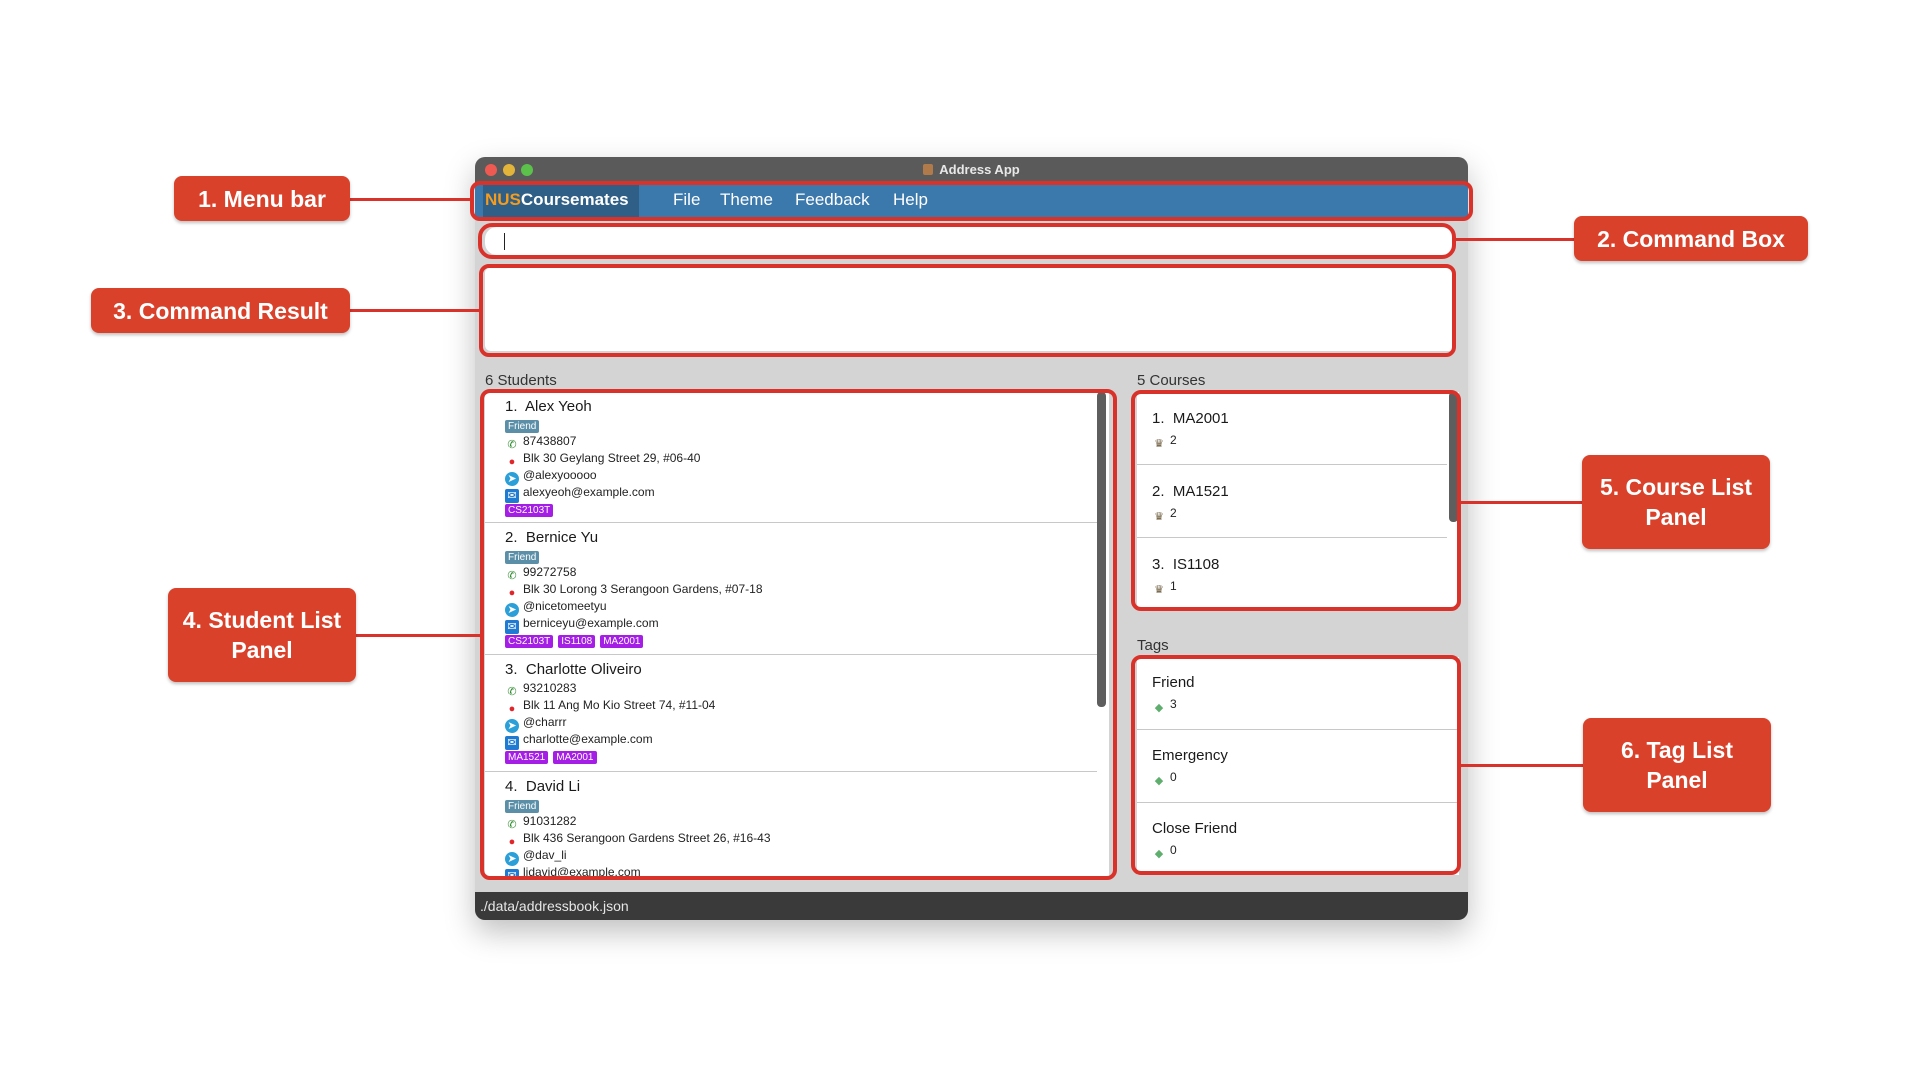 The height and width of the screenshot is (1080, 1920). What do you see at coordinates (1676, 502) in the screenshot?
I see `callout-course-list: 5. Course List Panel` at bounding box center [1676, 502].